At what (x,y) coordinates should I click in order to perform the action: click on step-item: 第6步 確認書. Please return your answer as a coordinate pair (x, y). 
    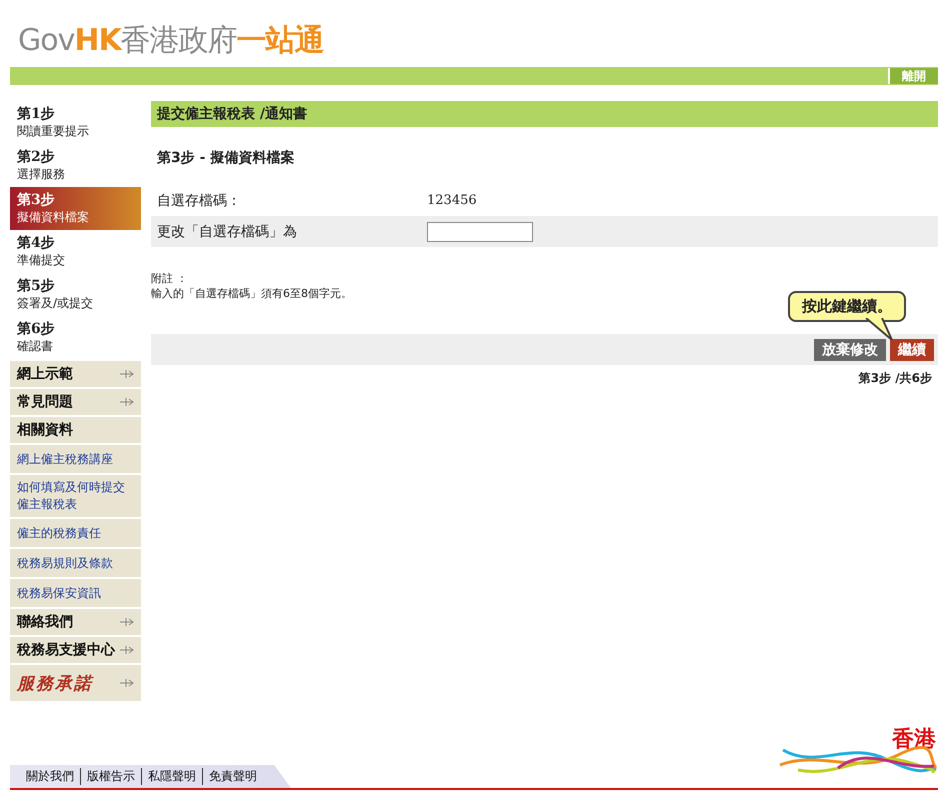
    Looking at the image, I should click on (75, 337).